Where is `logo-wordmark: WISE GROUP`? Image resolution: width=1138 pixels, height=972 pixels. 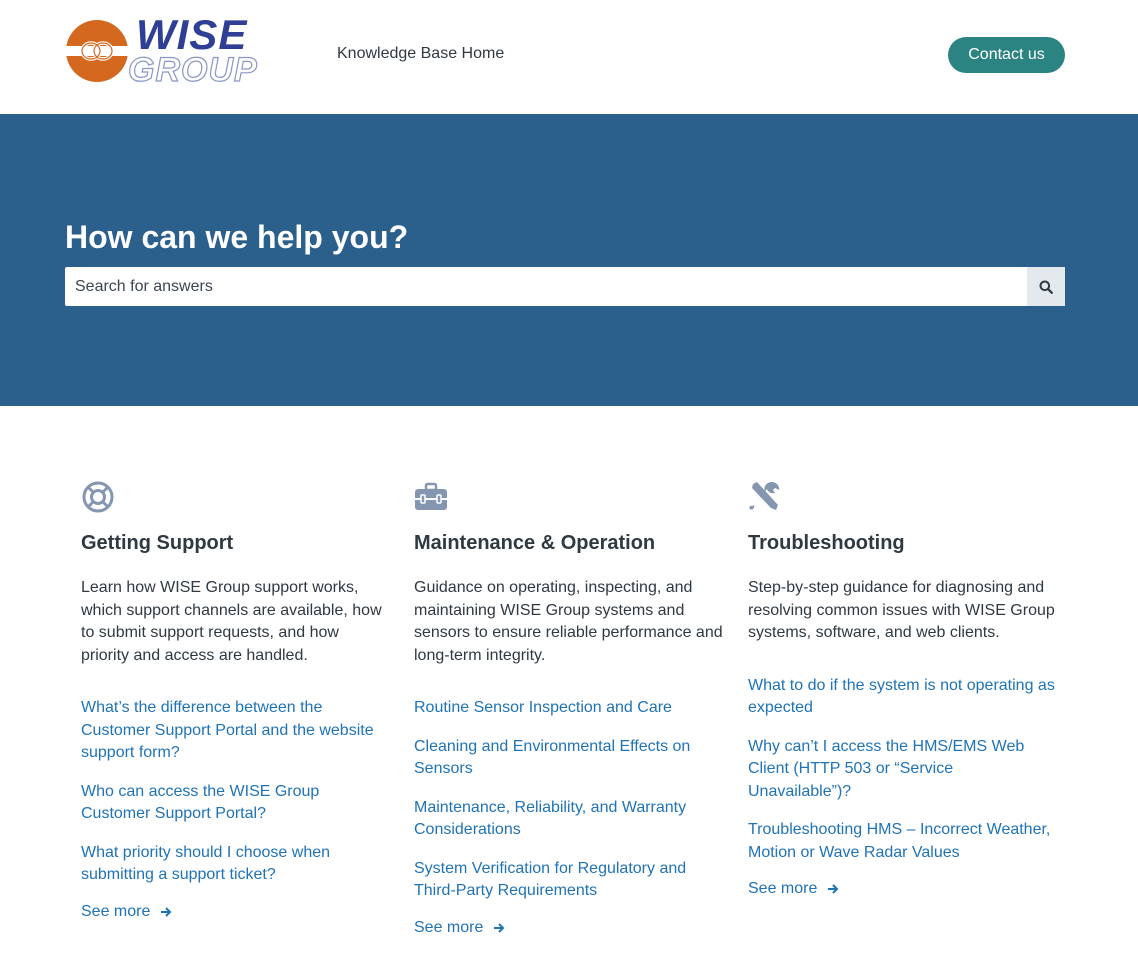
logo-wordmark: WISE GROUP is located at coordinates (192, 49).